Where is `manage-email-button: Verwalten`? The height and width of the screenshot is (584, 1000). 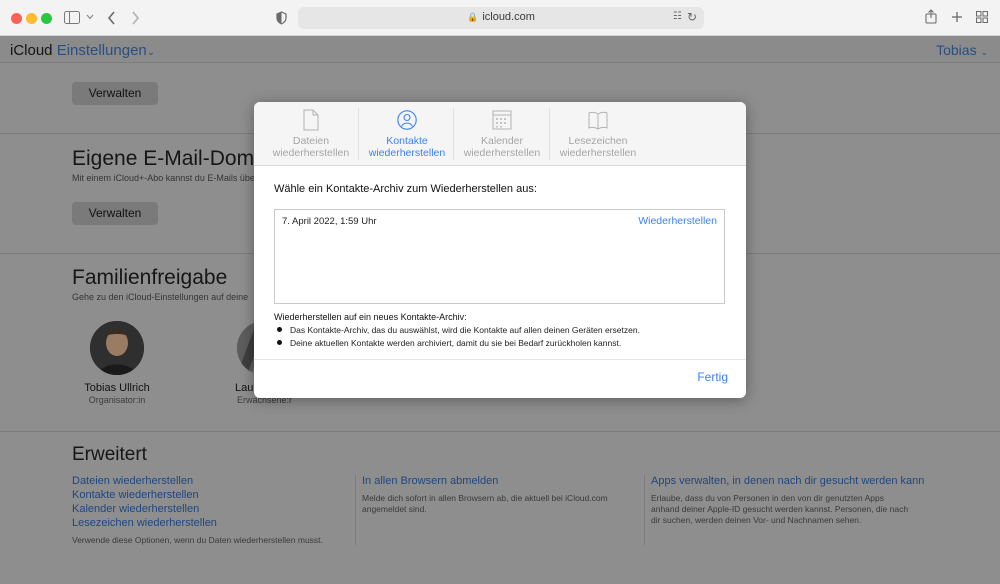
manage-email-button: Verwalten is located at coordinates (115, 213).